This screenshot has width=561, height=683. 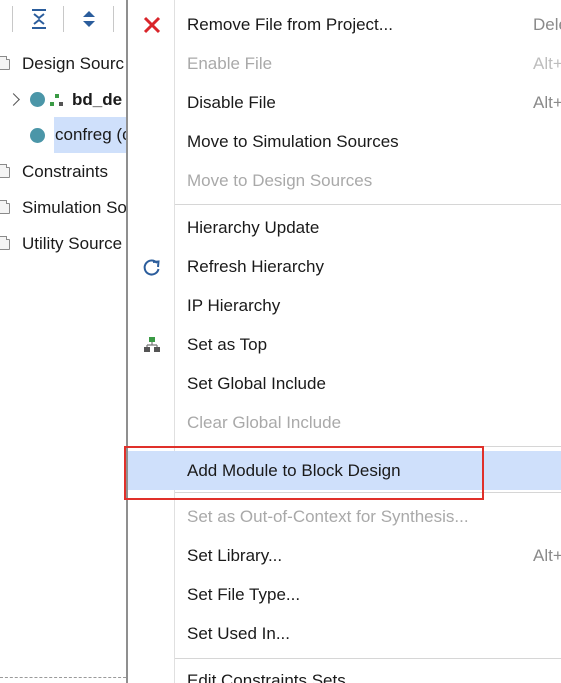 What do you see at coordinates (280, 180) in the screenshot?
I see `menu-item-label: Move to Design Sources` at bounding box center [280, 180].